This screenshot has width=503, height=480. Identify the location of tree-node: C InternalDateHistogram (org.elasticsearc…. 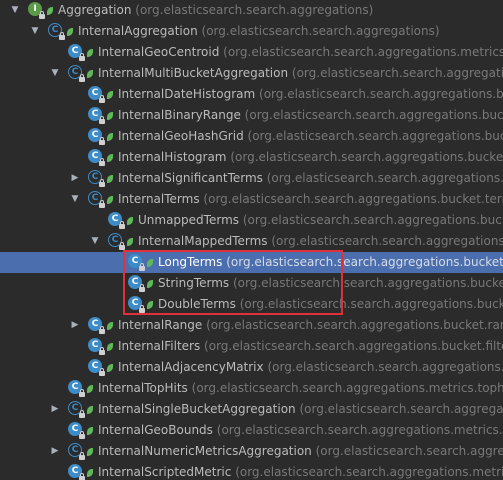
(251, 94).